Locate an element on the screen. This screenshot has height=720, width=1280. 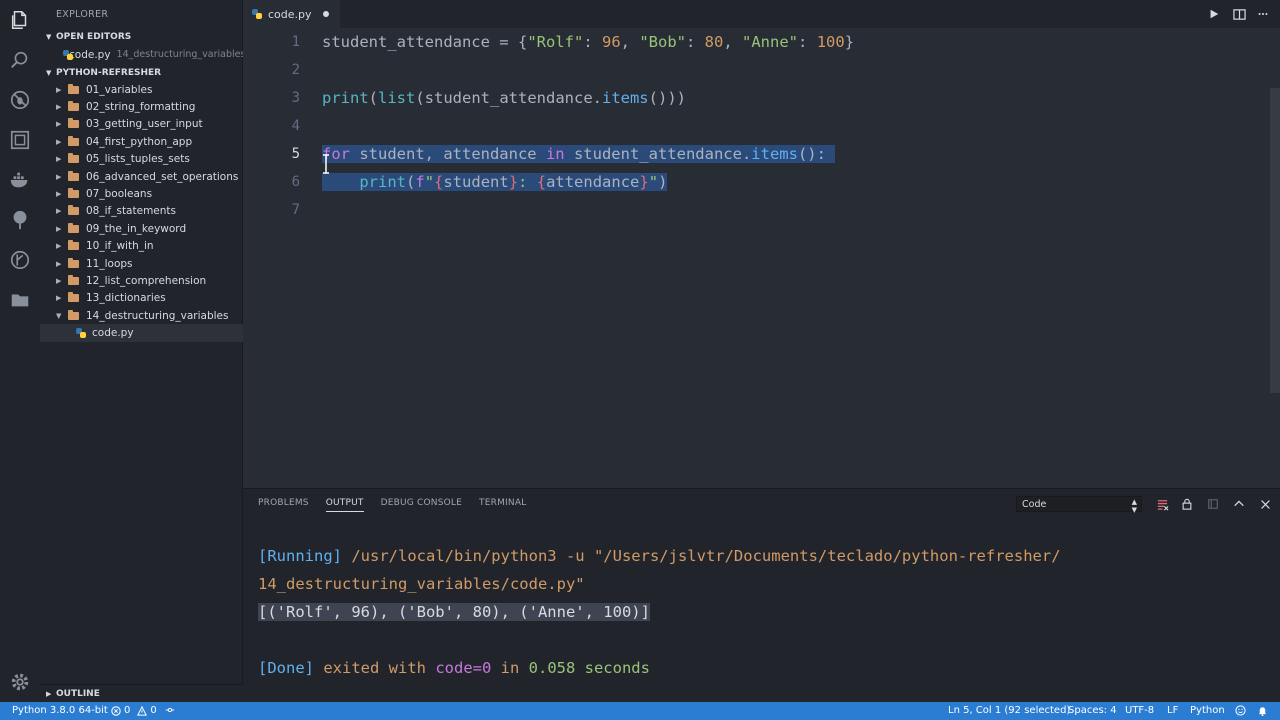
tree-folder: ▶ 10_if_with_in is located at coordinates (141, 246).